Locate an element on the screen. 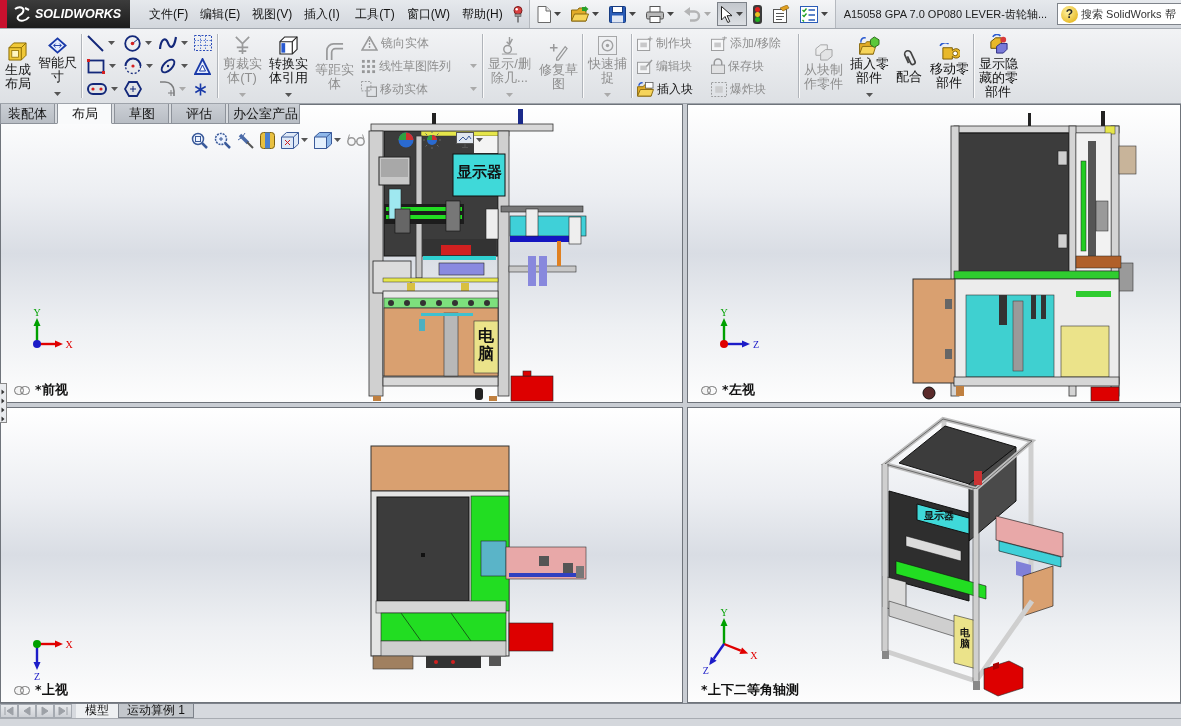 The height and width of the screenshot is (726, 1181). components-icon is located at coordinates (998, 44).